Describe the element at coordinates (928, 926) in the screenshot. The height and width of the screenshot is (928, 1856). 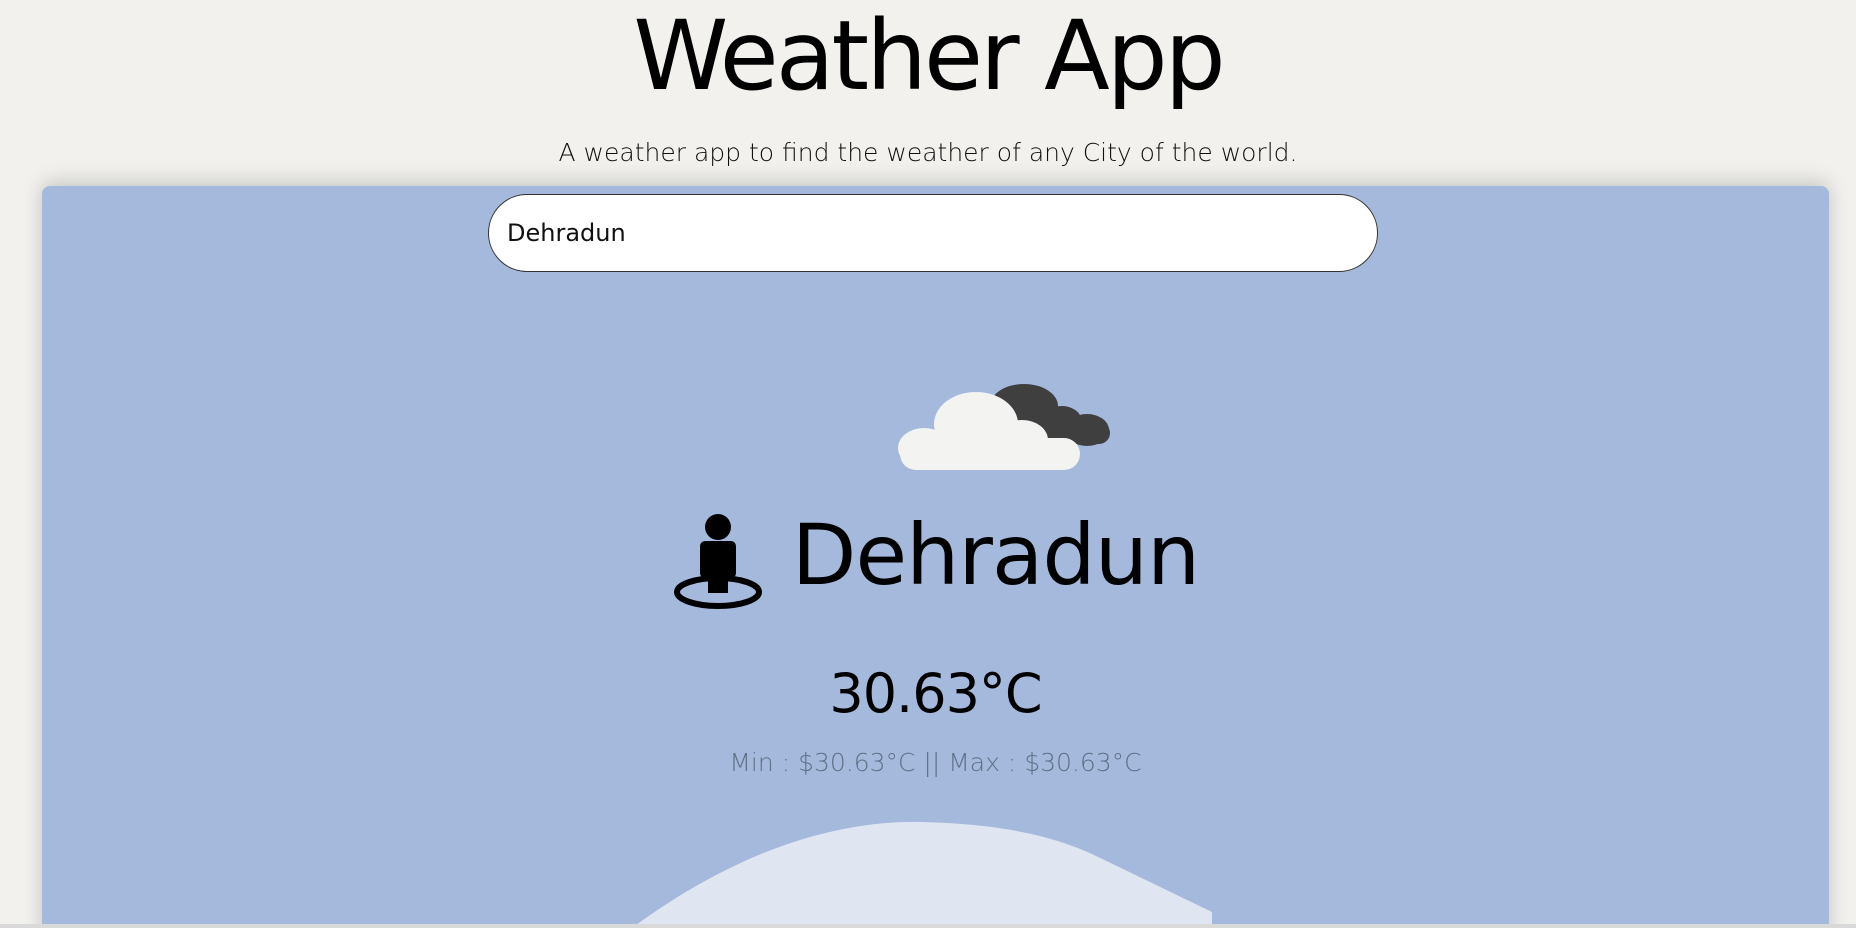
I see `bottom-bar` at that location.